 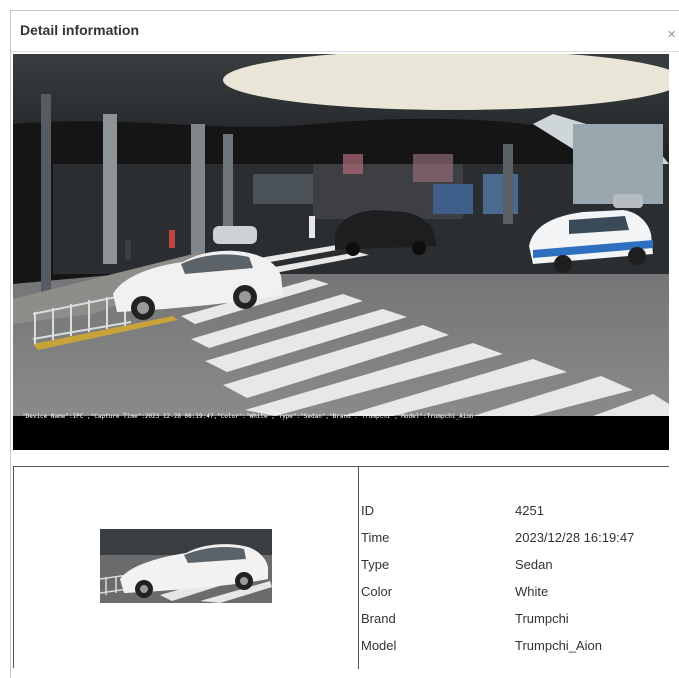 What do you see at coordinates (80, 30) in the screenshot?
I see `dialog-title: Detail information` at bounding box center [80, 30].